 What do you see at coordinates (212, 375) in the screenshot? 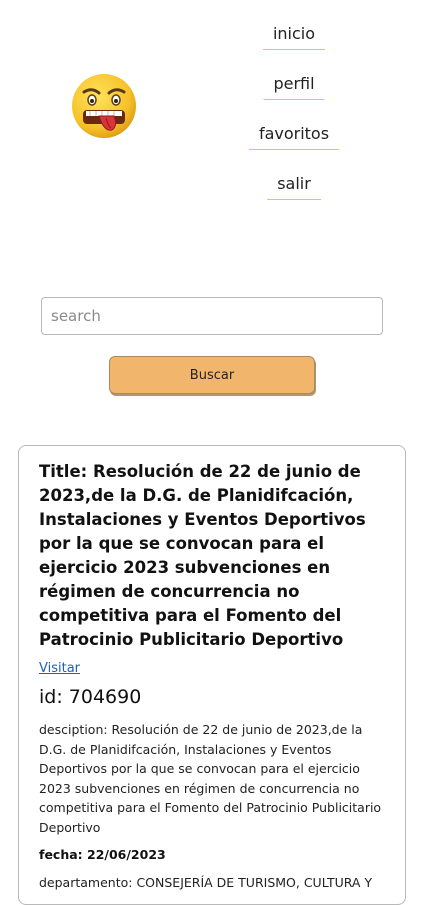
I see `search-button: Buscar` at bounding box center [212, 375].